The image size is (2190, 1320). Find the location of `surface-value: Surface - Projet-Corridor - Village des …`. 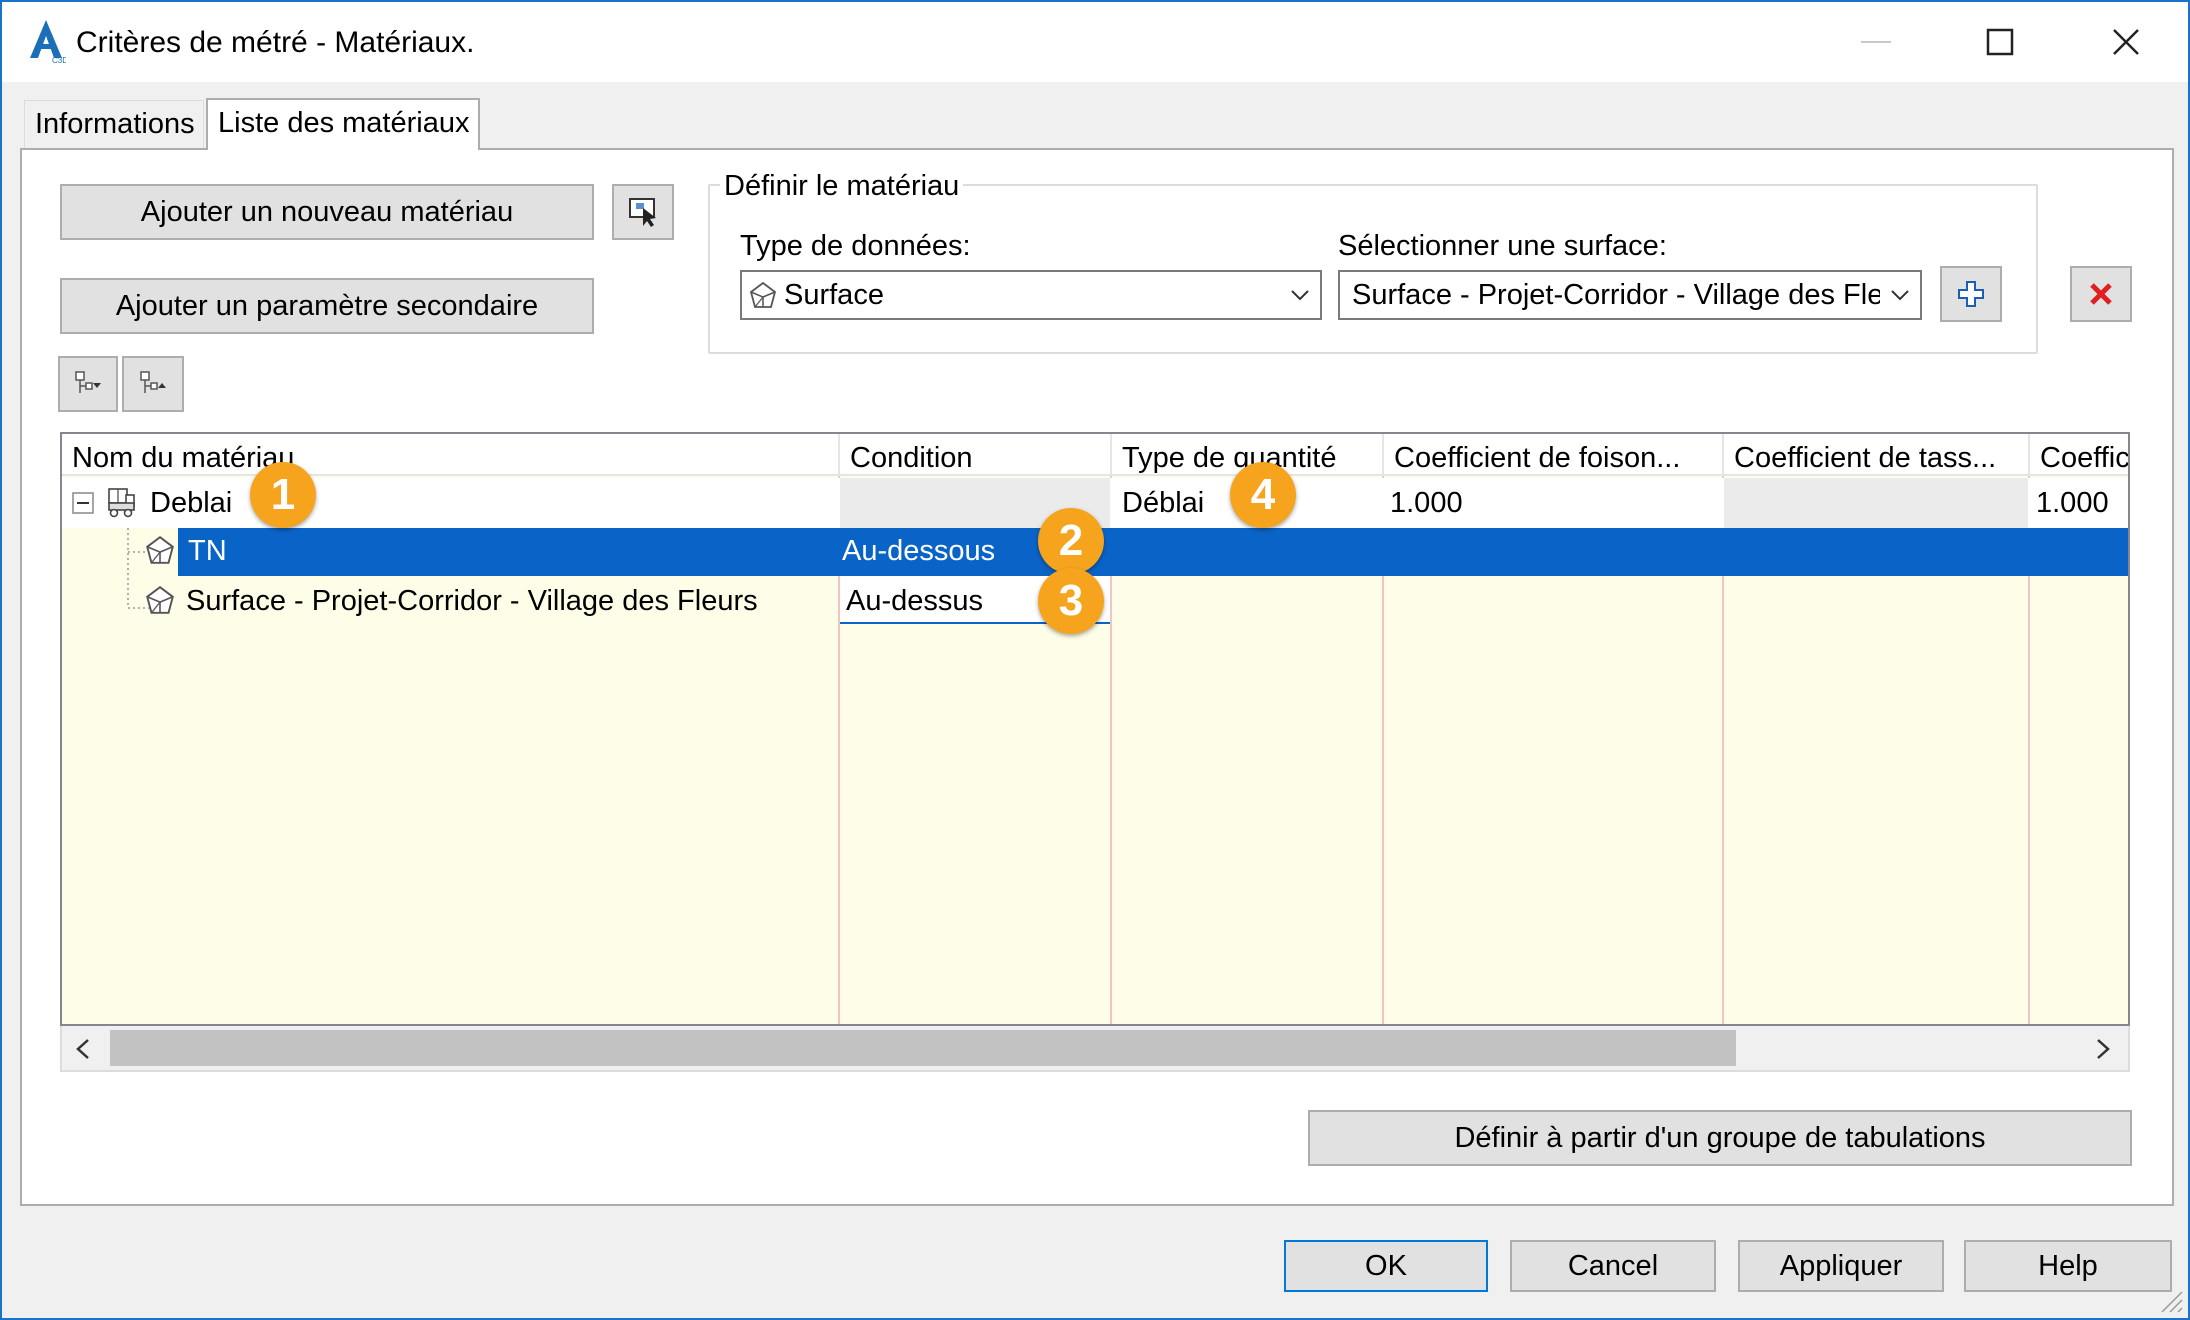

surface-value: Surface - Projet-Corridor - Village des … is located at coordinates (1616, 294).